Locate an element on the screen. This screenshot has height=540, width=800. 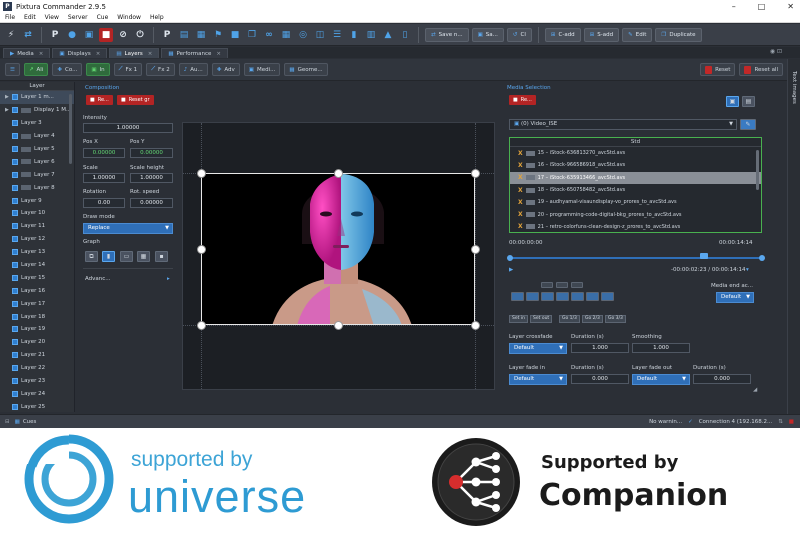
reset-all-button: Reset all is located at coordinates (761, 69).